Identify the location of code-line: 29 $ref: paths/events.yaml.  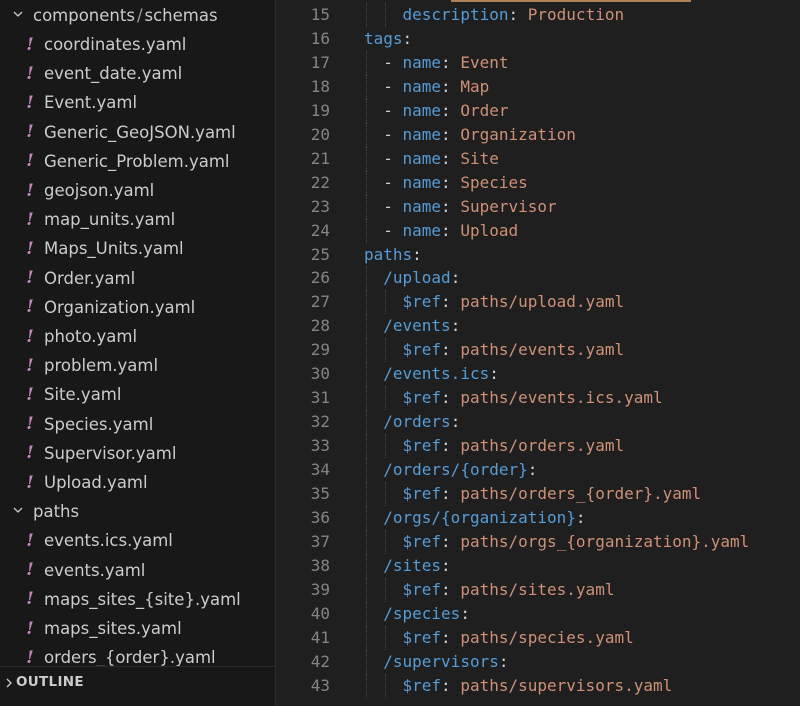
(538, 350).